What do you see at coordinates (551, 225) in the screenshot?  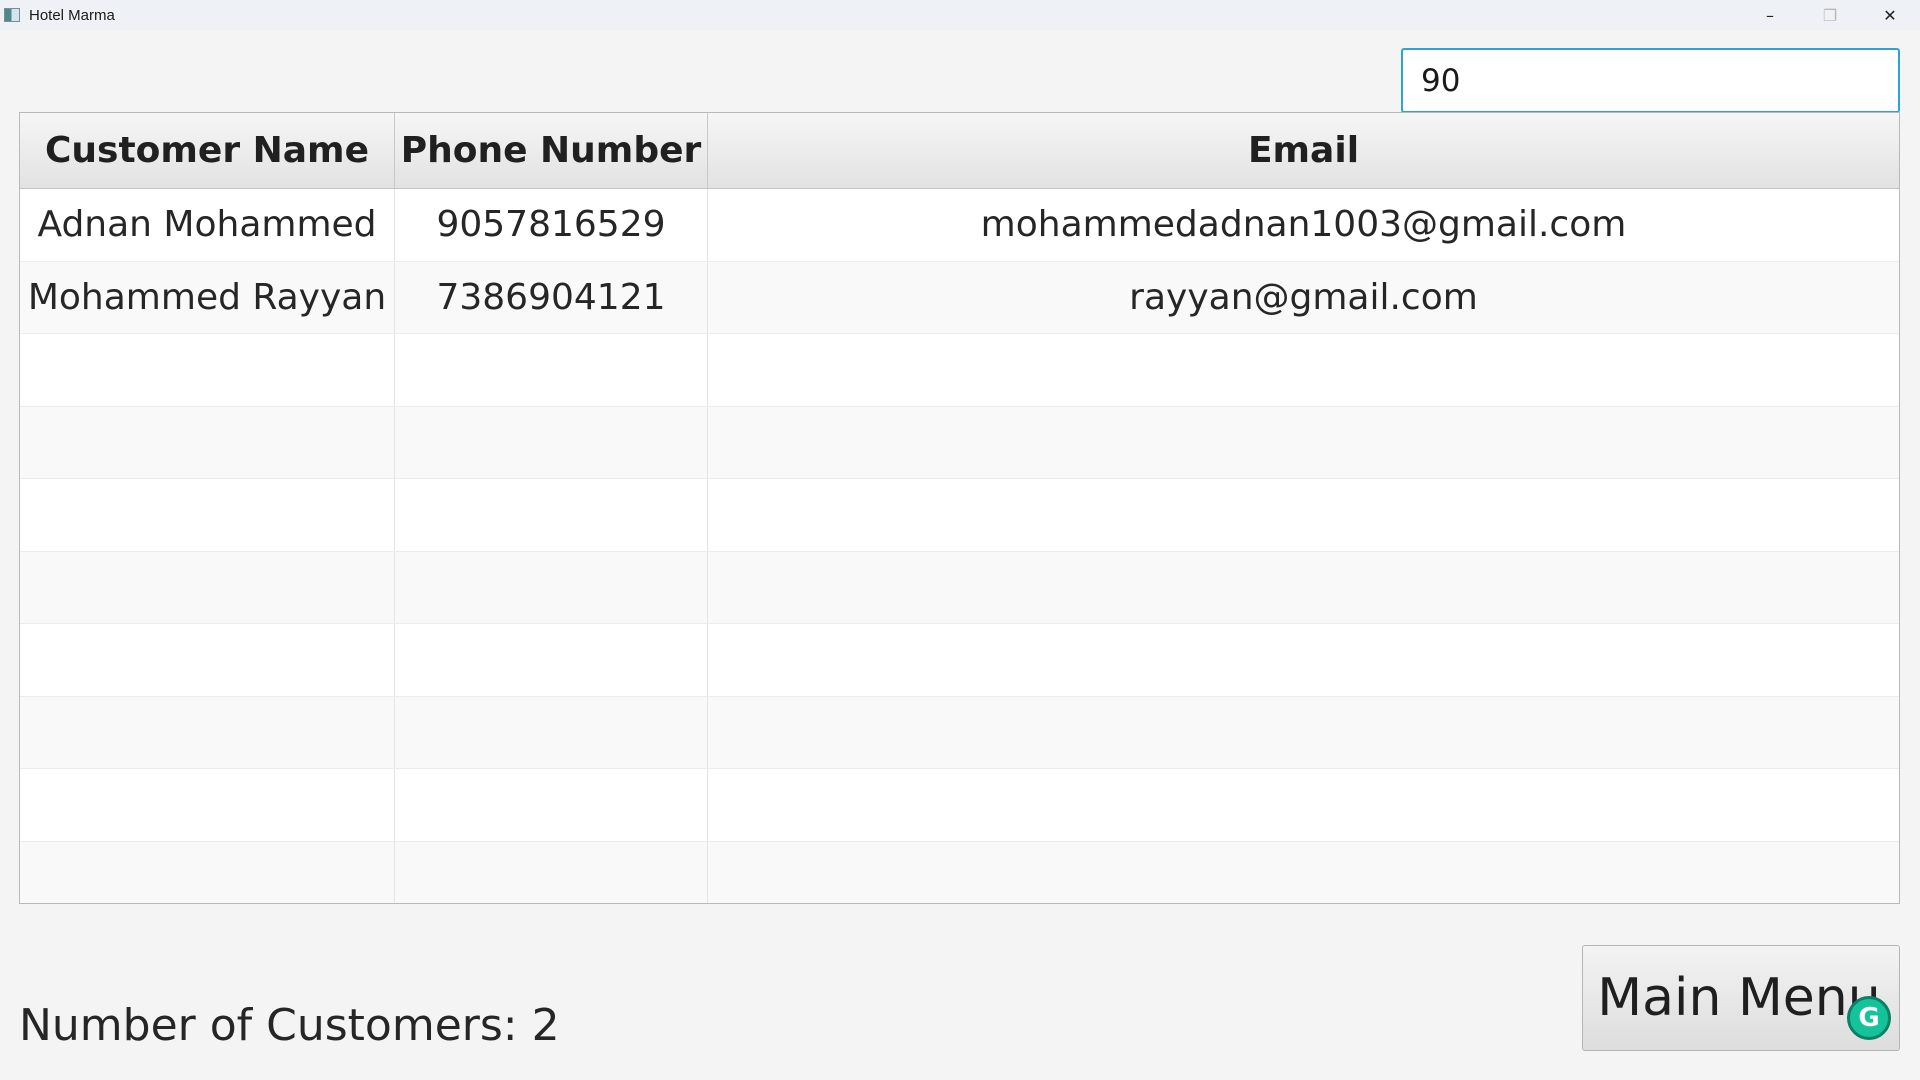 I see `cell-phone-number: 9057816529` at bounding box center [551, 225].